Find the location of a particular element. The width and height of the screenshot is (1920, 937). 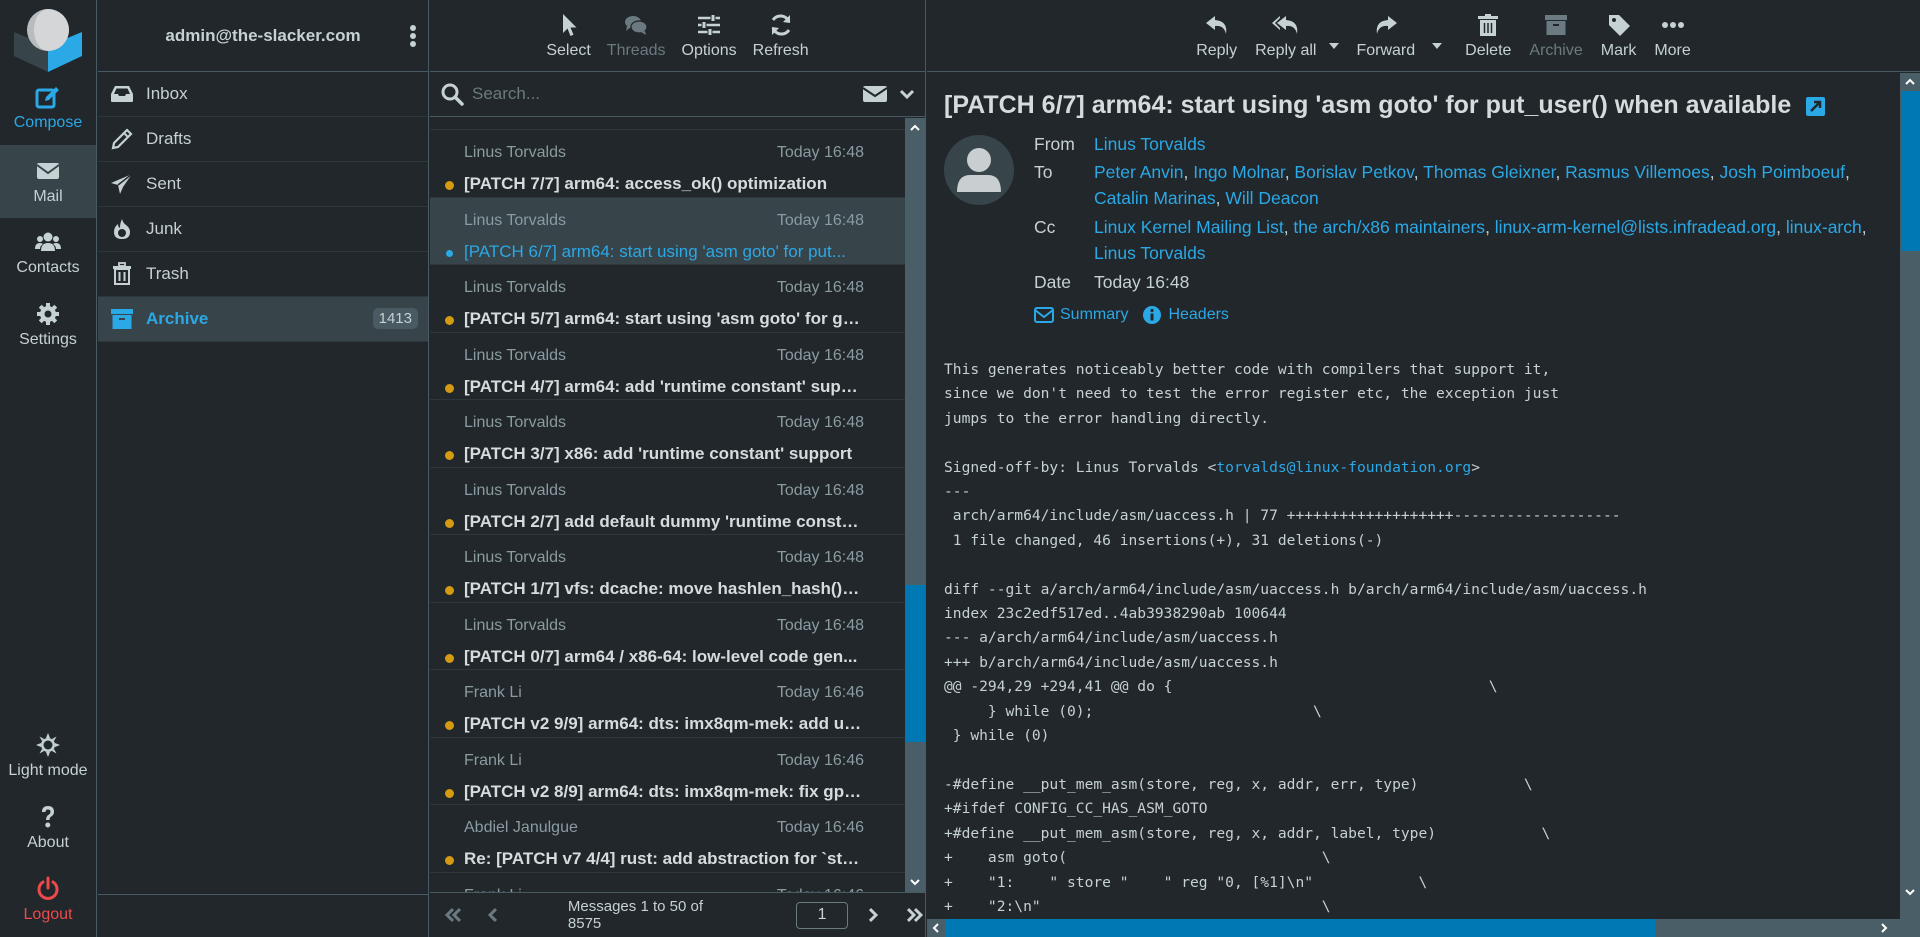

light-mode-button: Light mode is located at coordinates (48, 761).